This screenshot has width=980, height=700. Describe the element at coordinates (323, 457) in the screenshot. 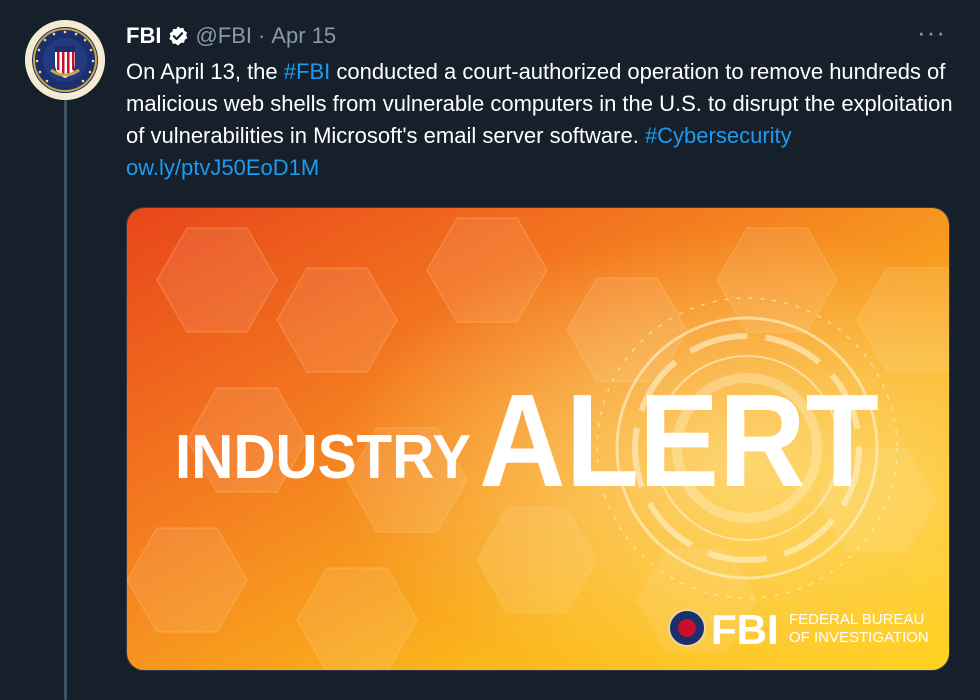

I see `headline-industry: INDUSTRY` at that location.